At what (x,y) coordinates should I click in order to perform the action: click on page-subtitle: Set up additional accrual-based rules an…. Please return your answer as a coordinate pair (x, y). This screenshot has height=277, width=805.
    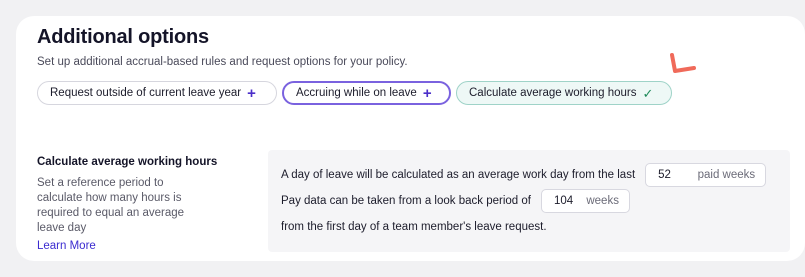
    Looking at the image, I should click on (222, 62).